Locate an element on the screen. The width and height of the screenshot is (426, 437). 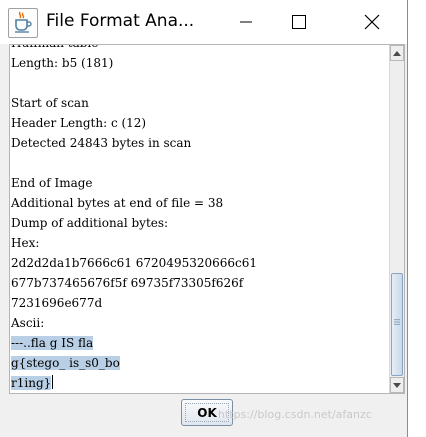
text-line-content: 2d2d2da1b7666c61 6720495320666c61 is located at coordinates (134, 263).